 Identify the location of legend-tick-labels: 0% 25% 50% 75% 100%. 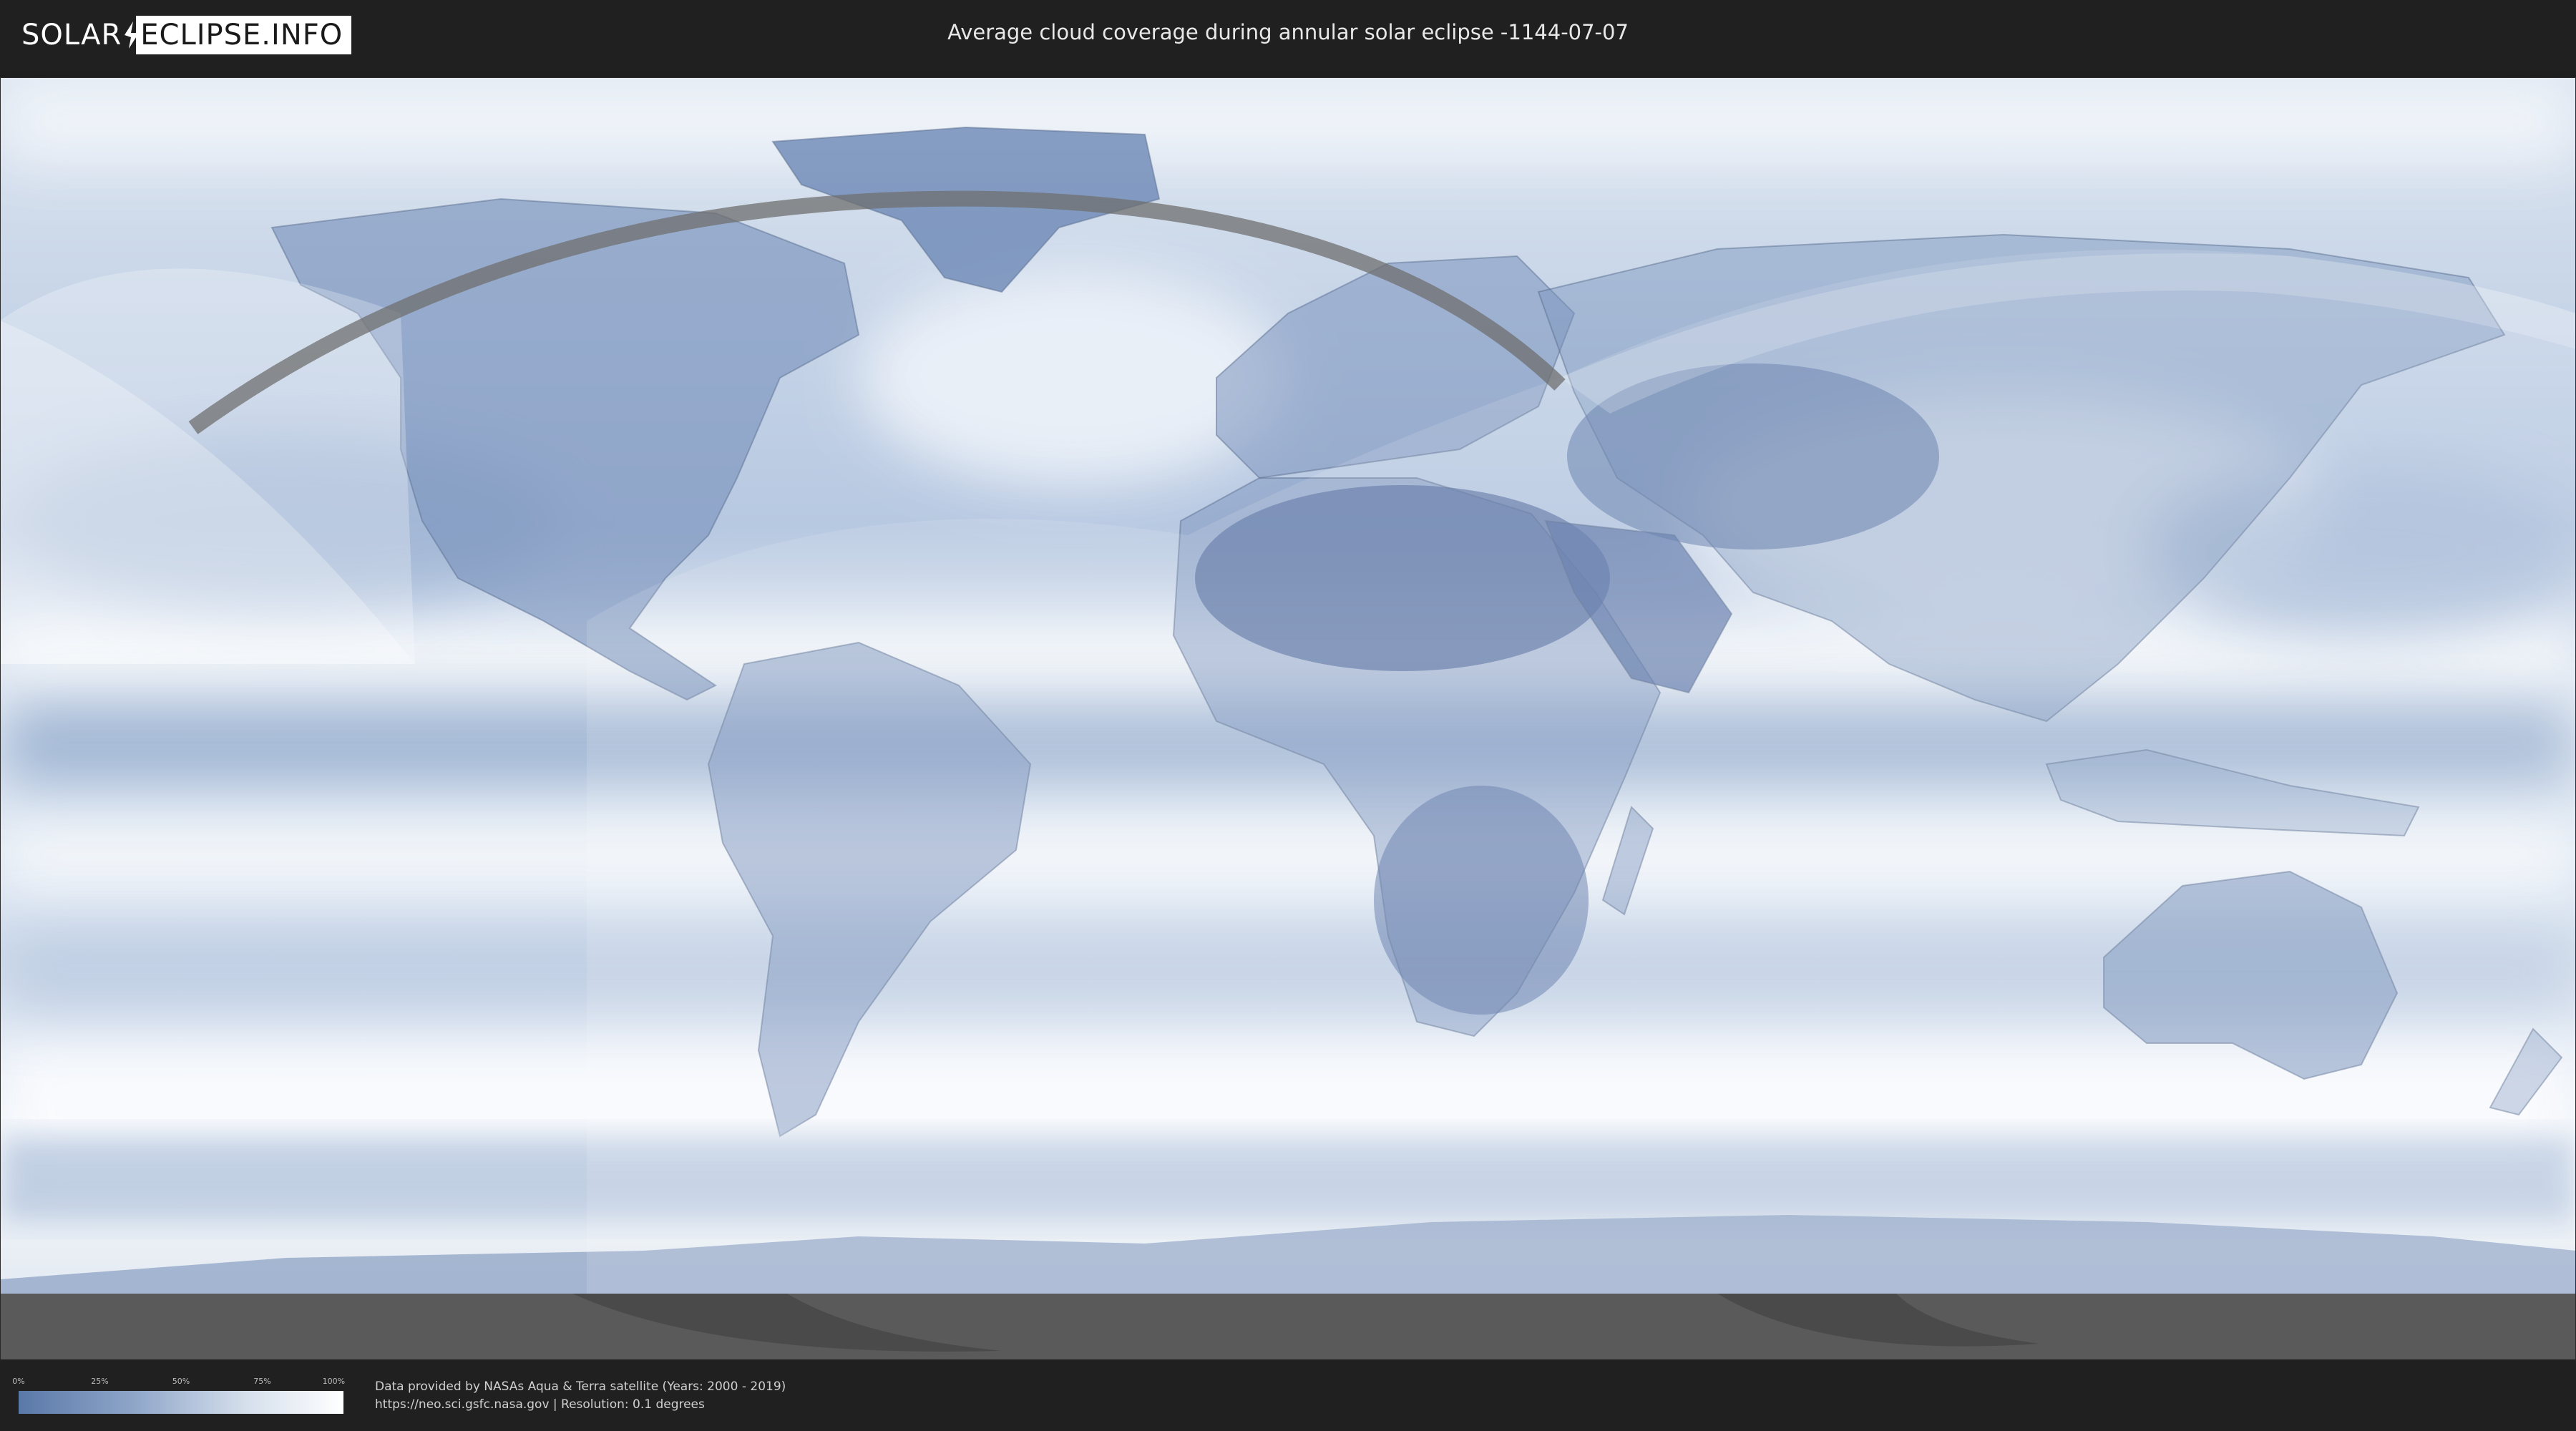
(179, 1382).